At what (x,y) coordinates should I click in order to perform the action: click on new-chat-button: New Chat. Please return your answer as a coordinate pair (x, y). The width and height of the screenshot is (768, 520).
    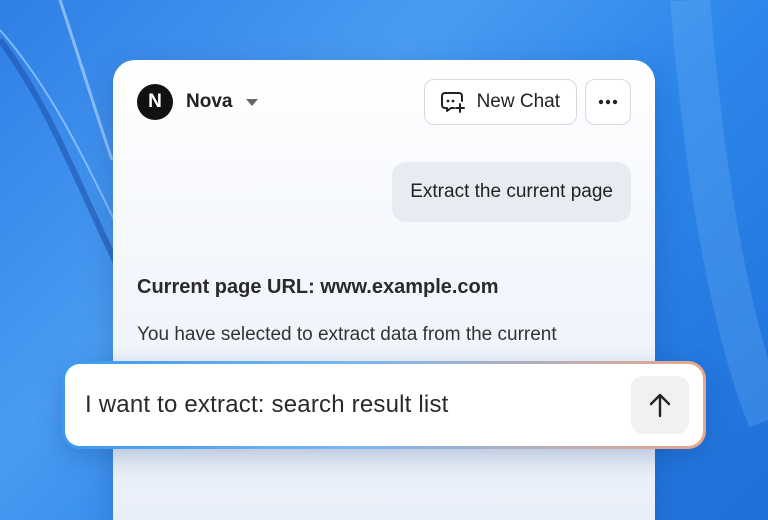
    Looking at the image, I should click on (500, 102).